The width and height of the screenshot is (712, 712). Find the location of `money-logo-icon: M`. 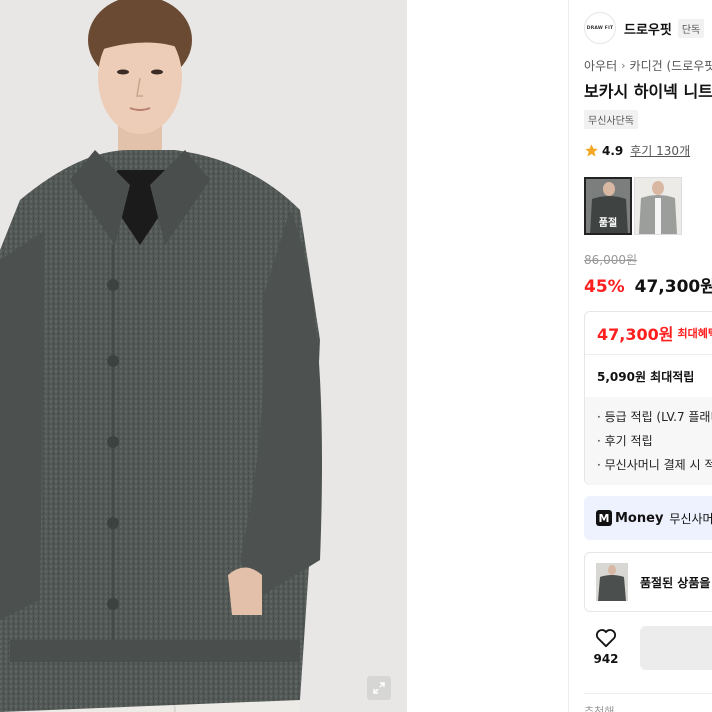

money-logo-icon: M is located at coordinates (604, 518).